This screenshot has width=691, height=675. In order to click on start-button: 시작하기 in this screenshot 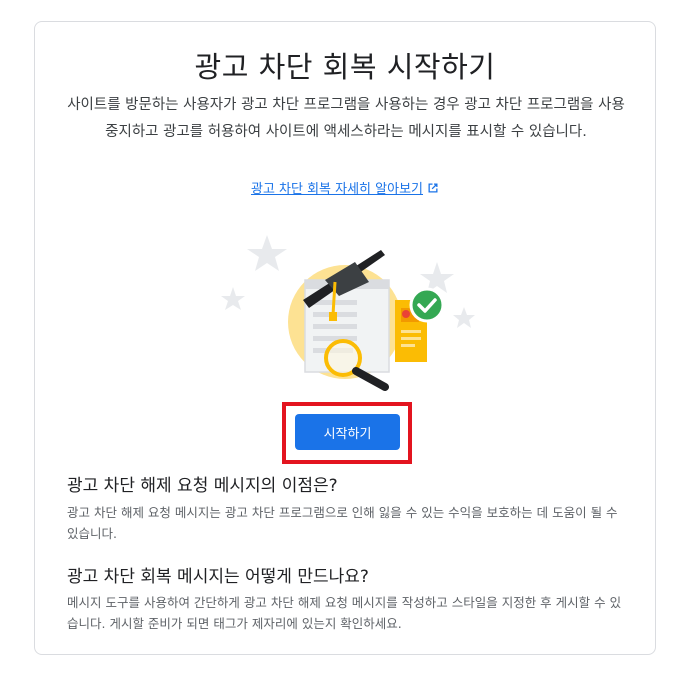, I will do `click(347, 432)`.